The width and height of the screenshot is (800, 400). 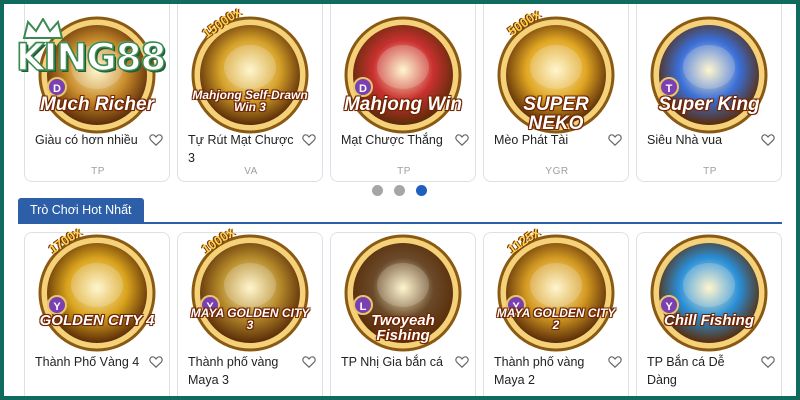 I want to click on game-card: Y Chill Fishing TP Bắn cá Dễ Dàng, so click(x=709, y=314).